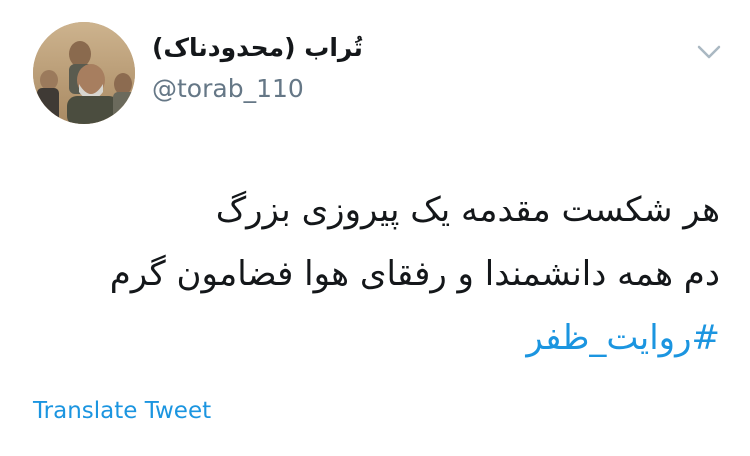 The height and width of the screenshot is (456, 750). I want to click on display-name: تُراب (محدودناک), so click(257, 47).